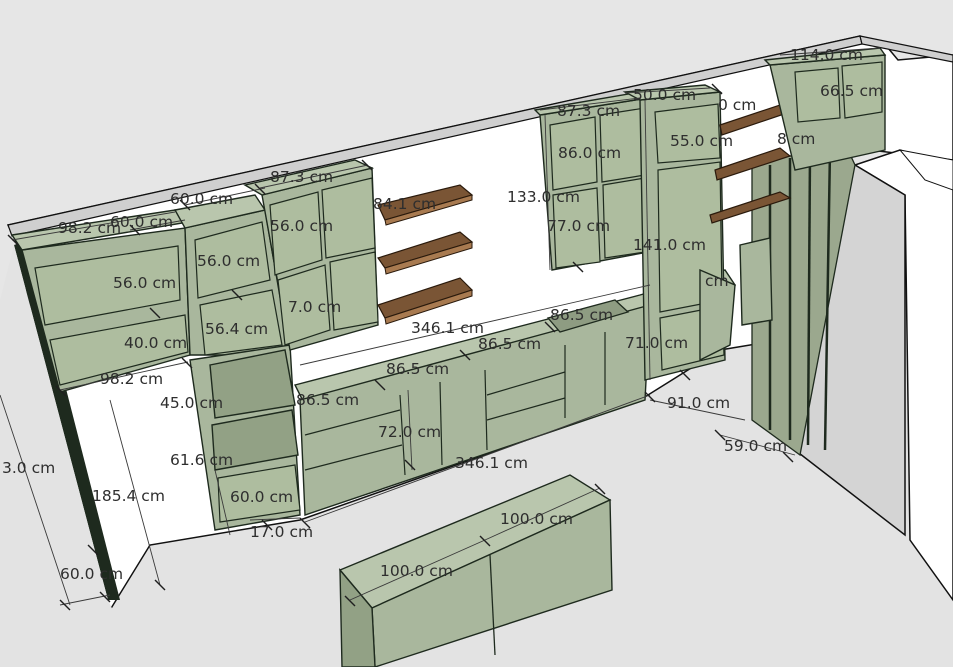 The height and width of the screenshot is (667, 953). Describe the element at coordinates (236, 329) in the screenshot. I see `dim-56-4: 56.4 cm` at that location.